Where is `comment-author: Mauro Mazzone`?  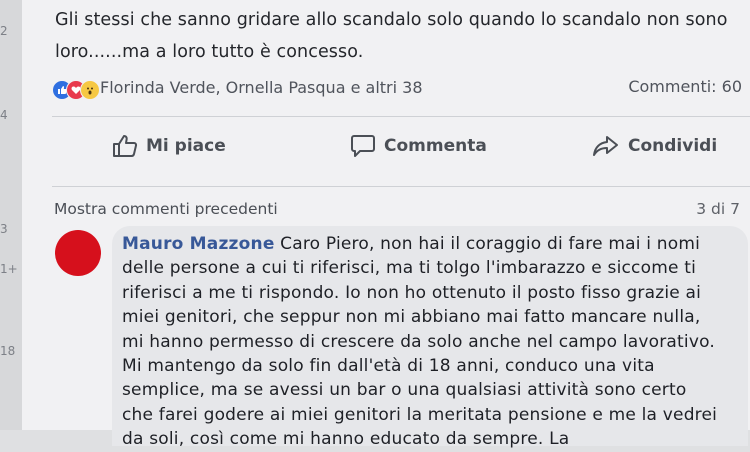
comment-author: Mauro Mazzone is located at coordinates (198, 244).